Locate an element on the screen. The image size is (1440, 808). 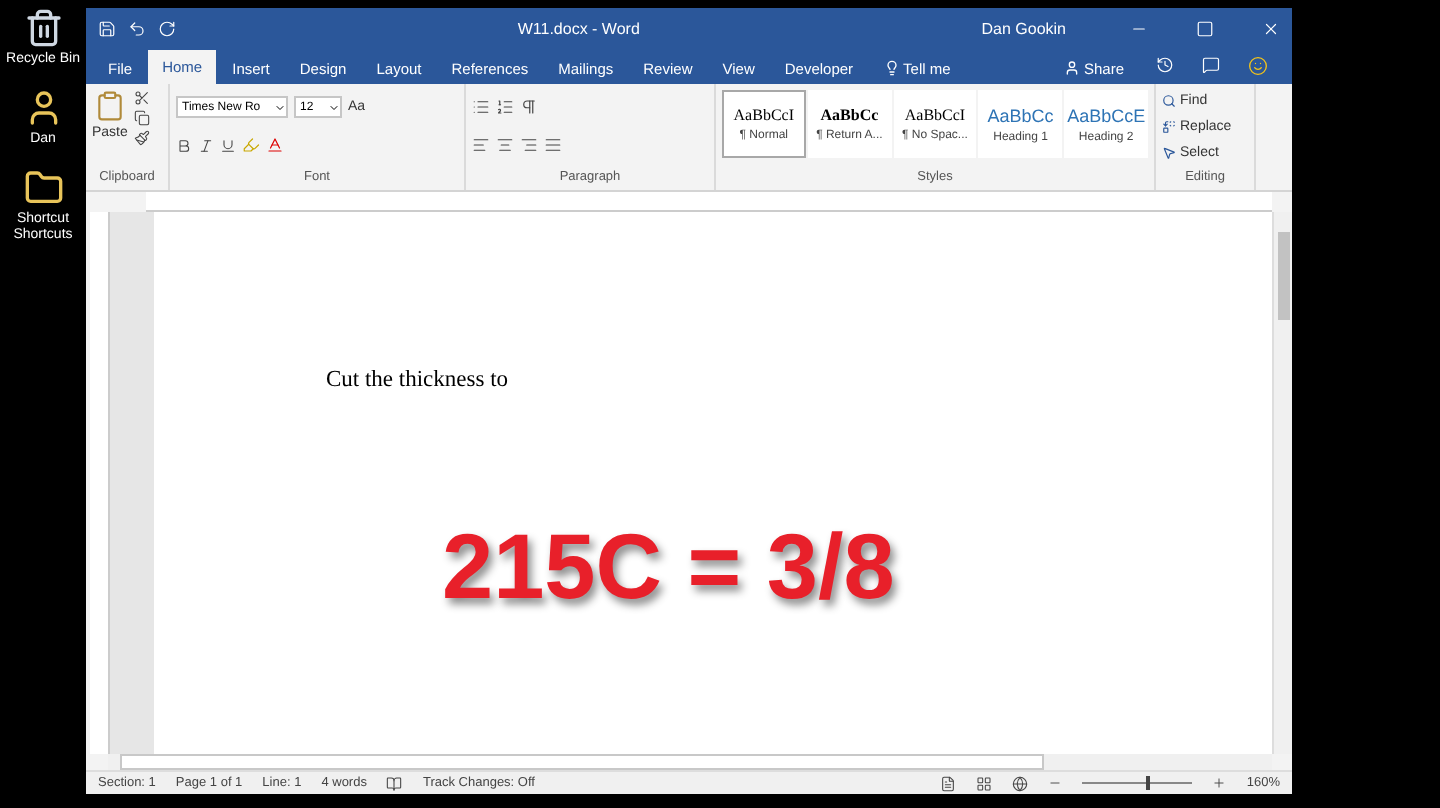
search-icon is located at coordinates (1169, 101).